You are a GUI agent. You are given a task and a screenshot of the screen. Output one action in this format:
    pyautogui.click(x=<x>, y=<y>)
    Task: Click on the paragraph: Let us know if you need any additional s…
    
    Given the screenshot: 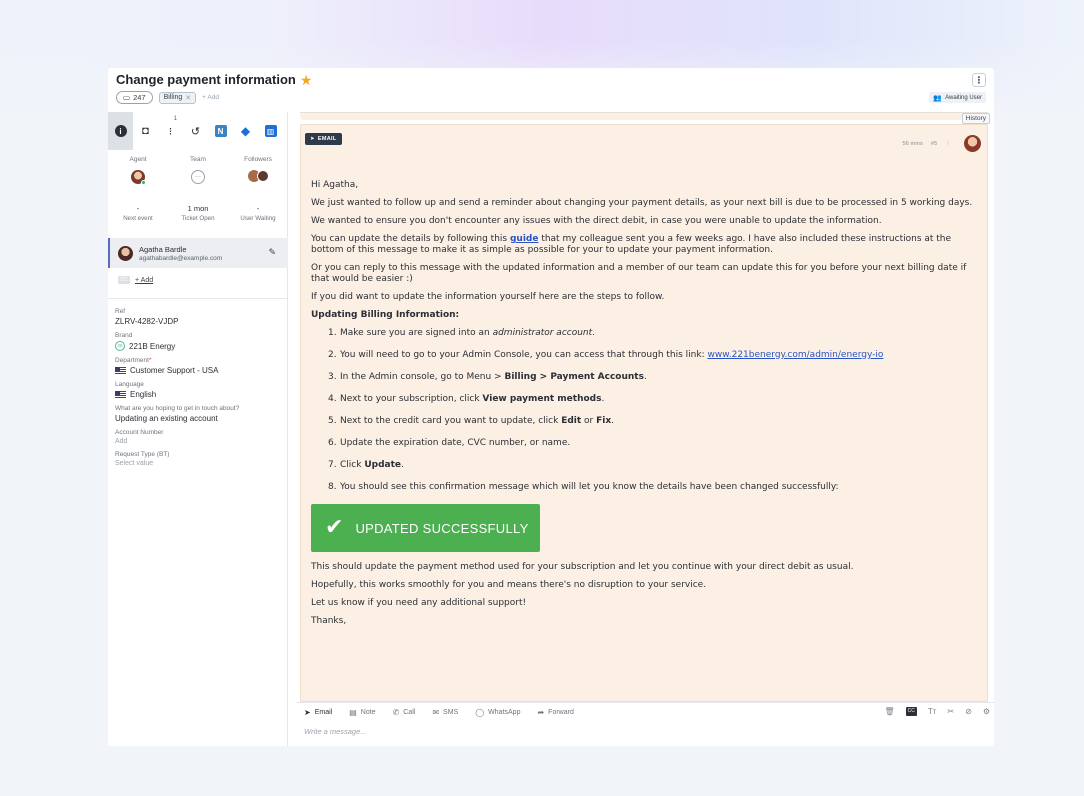 What is the action you would take?
    pyautogui.click(x=419, y=603)
    